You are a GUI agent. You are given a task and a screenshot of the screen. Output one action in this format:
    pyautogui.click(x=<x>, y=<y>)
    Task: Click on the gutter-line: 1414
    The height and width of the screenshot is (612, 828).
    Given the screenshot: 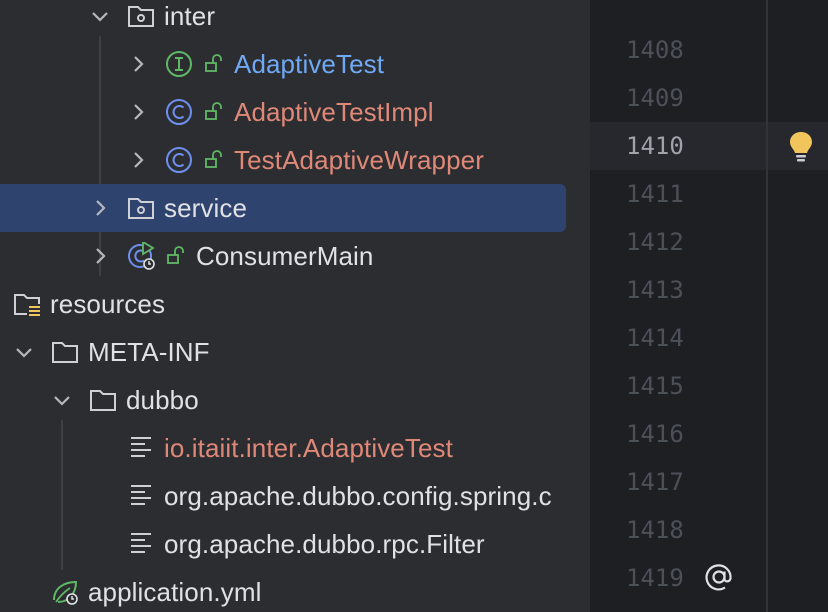 What is the action you would take?
    pyautogui.click(x=709, y=338)
    